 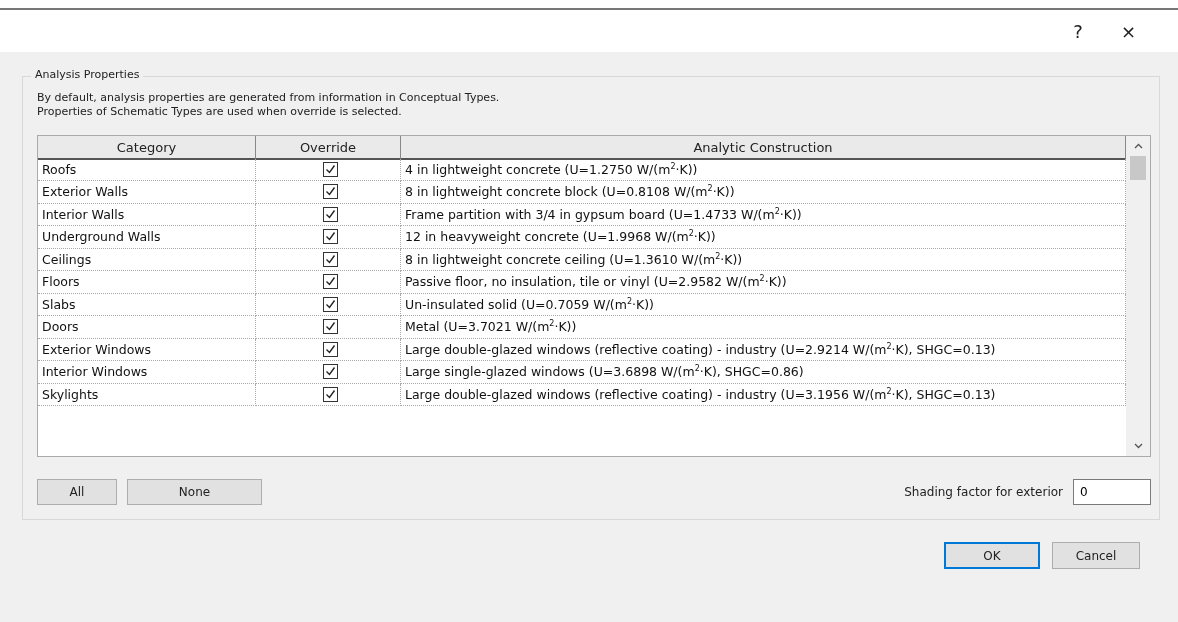 What do you see at coordinates (147, 349) in the screenshot?
I see `category-cell: Exterior Windows` at bounding box center [147, 349].